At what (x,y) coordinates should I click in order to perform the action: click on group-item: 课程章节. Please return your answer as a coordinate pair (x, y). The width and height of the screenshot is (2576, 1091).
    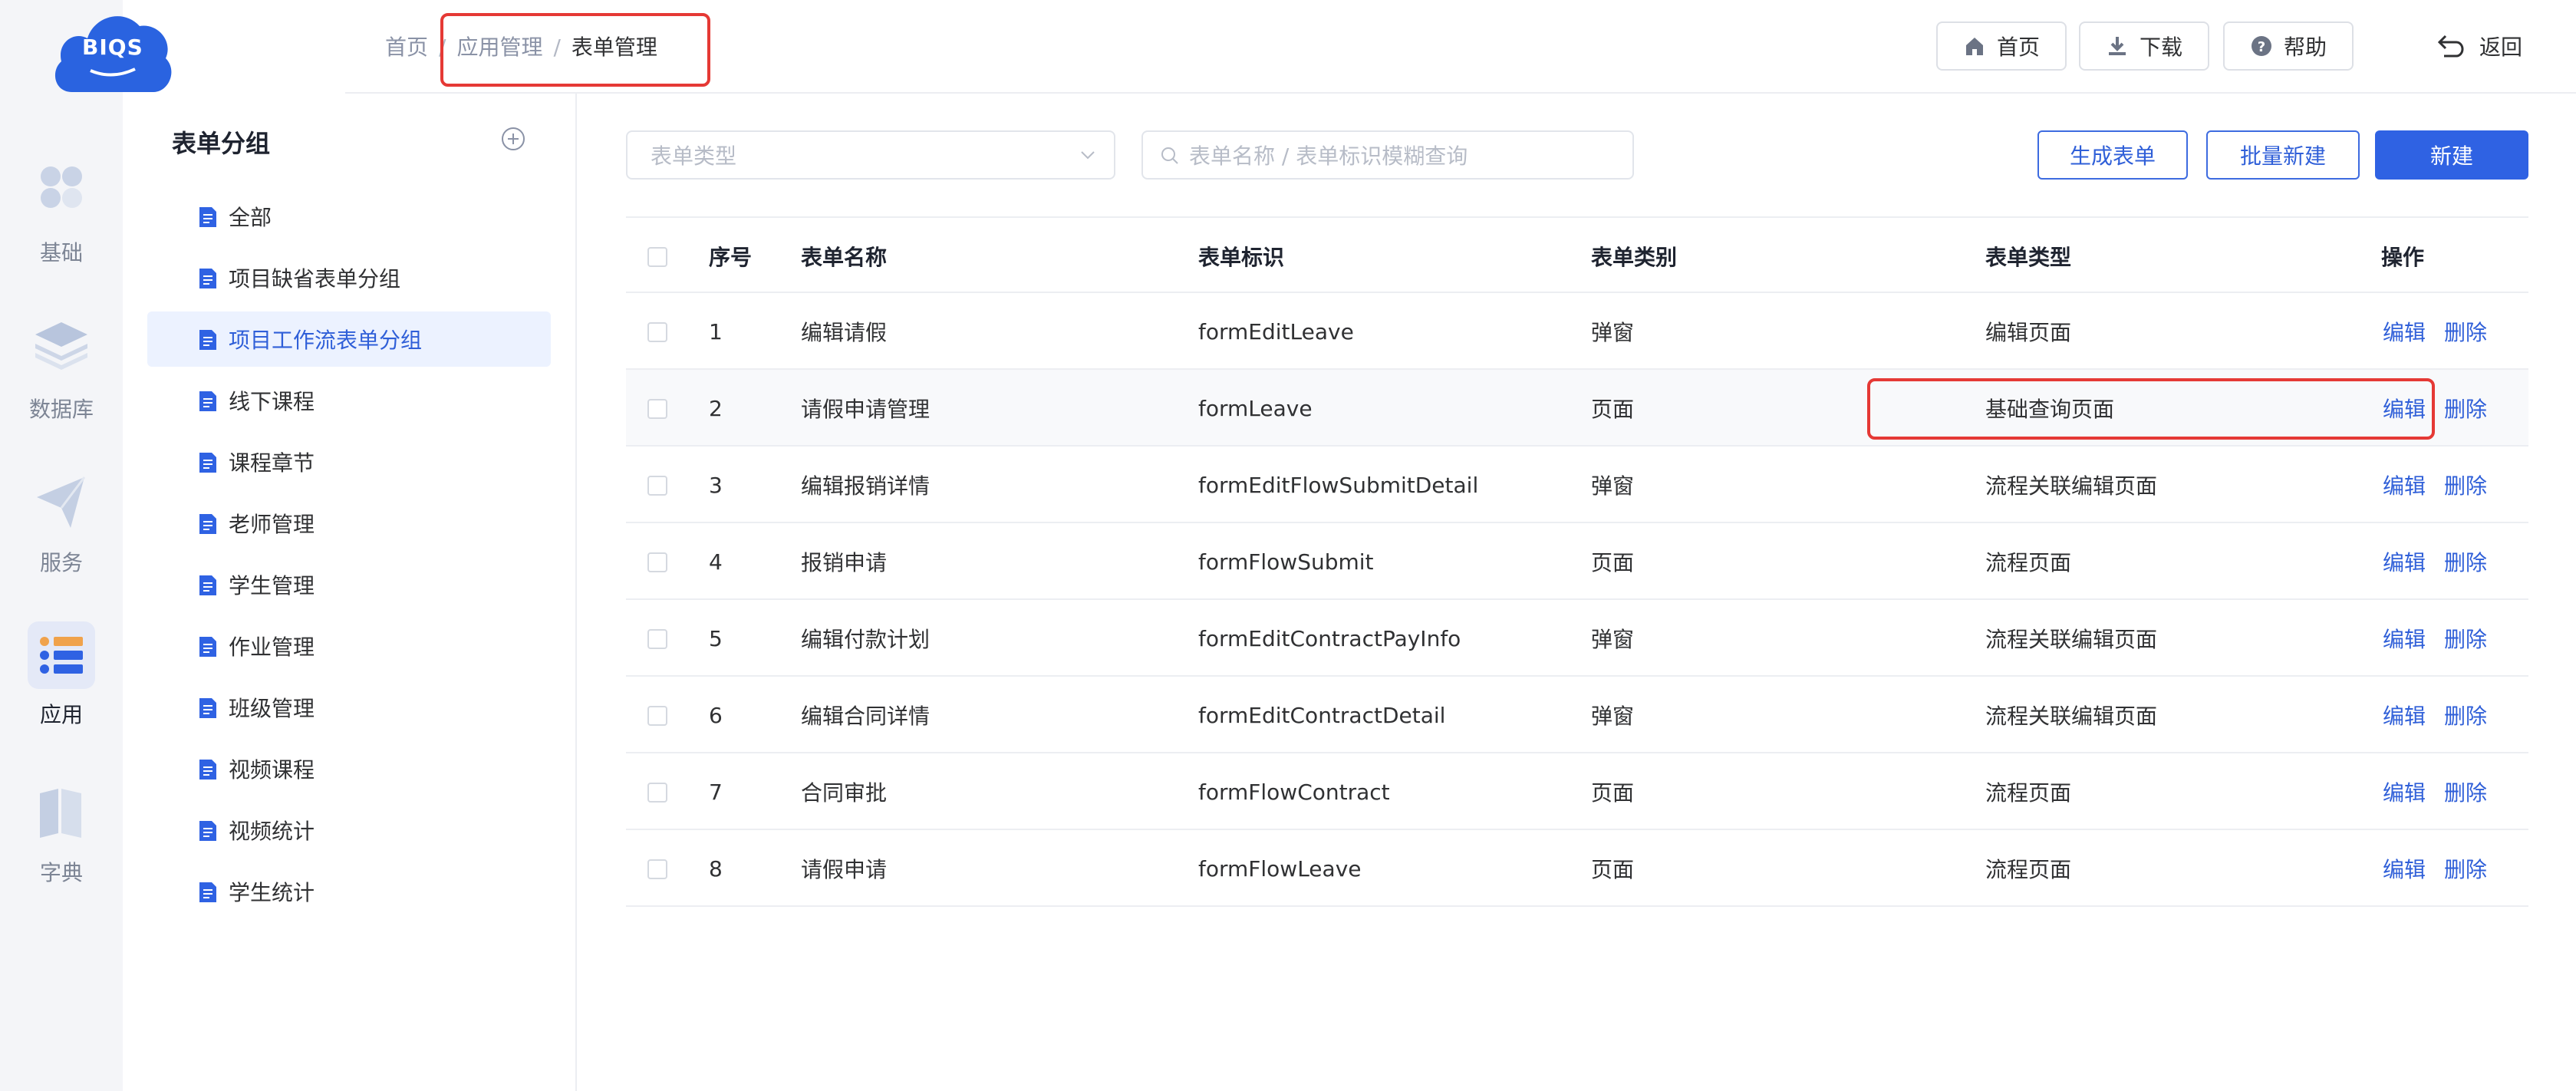
    Looking at the image, I should click on (349, 462).